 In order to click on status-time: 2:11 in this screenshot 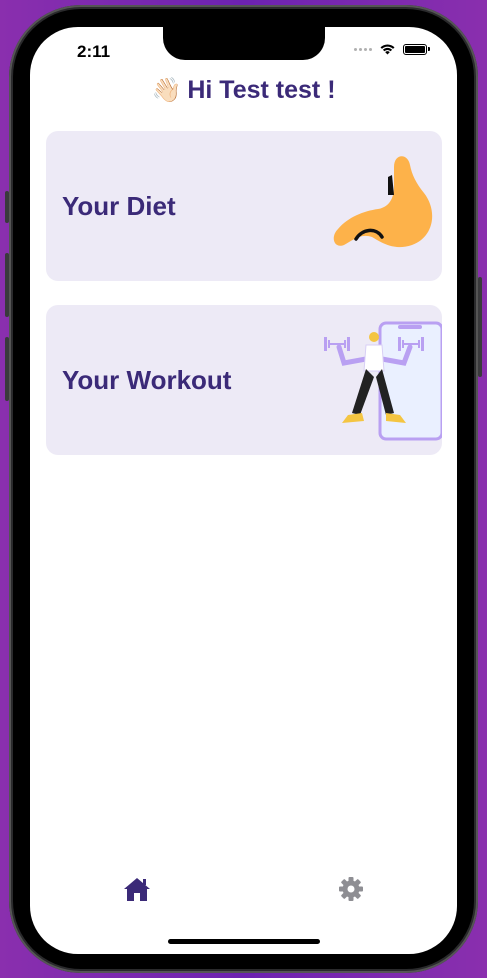, I will do `click(94, 51)`.